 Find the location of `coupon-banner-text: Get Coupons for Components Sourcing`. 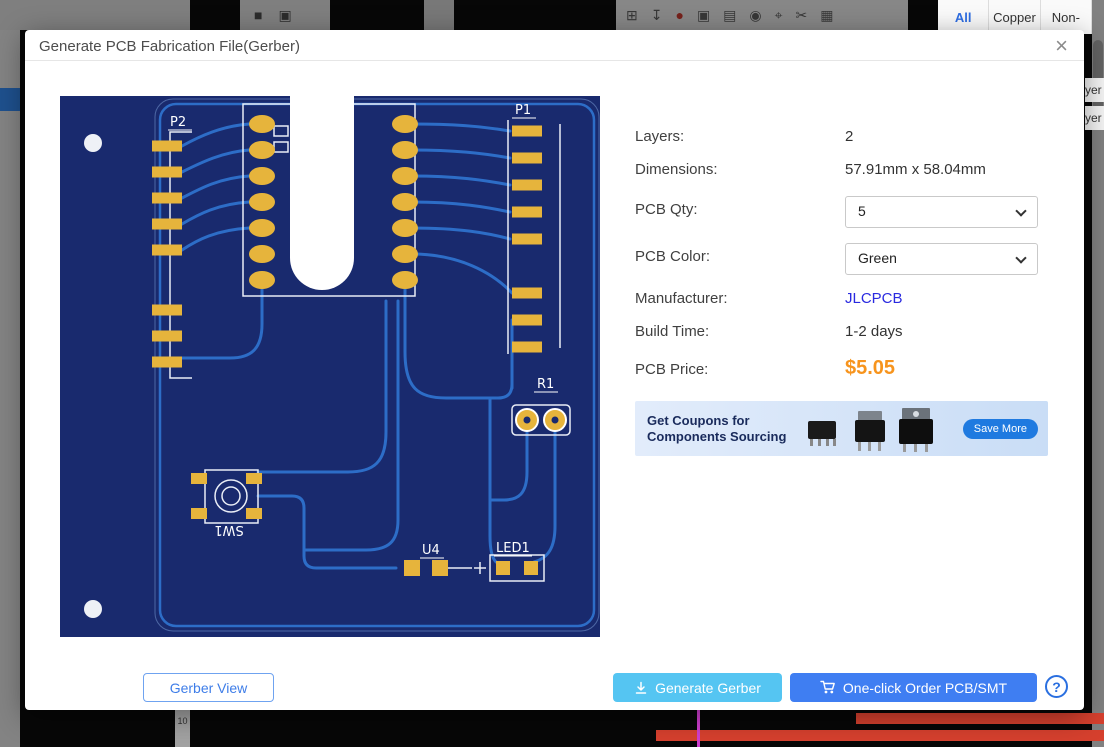

coupon-banner-text: Get Coupons for Components Sourcing is located at coordinates (716, 429).